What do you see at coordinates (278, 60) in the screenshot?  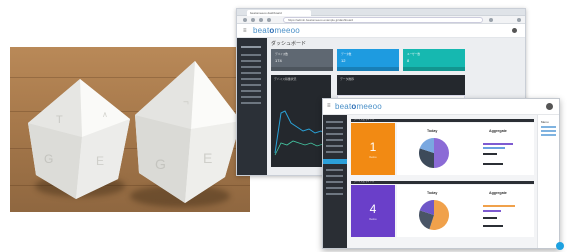 I see `stat-card-value: 174` at bounding box center [278, 60].